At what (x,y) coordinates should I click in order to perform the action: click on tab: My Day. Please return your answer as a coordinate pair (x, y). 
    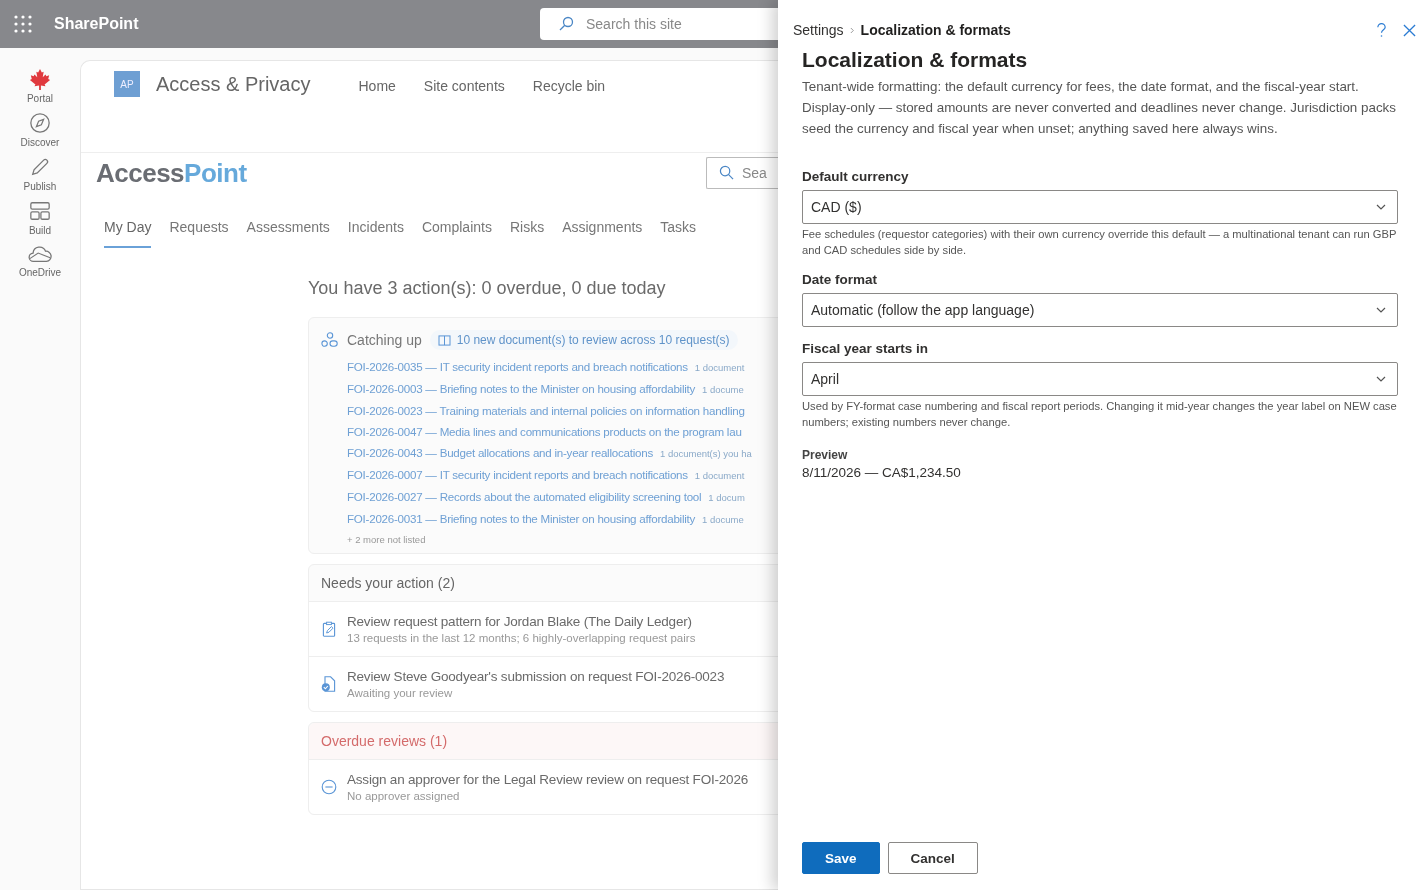
    Looking at the image, I should click on (128, 229).